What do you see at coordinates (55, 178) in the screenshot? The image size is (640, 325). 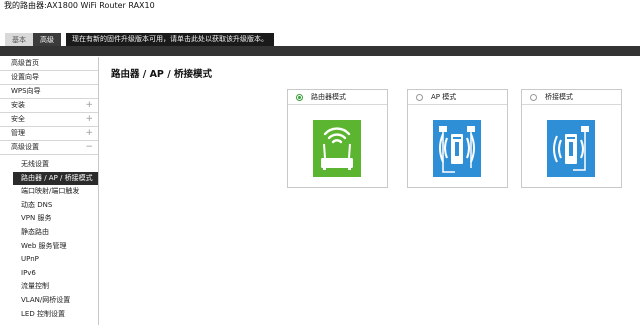 I see `sidebar-subitem-router-ap-bridge-mode: 路由器 / AP / 桥接模式` at bounding box center [55, 178].